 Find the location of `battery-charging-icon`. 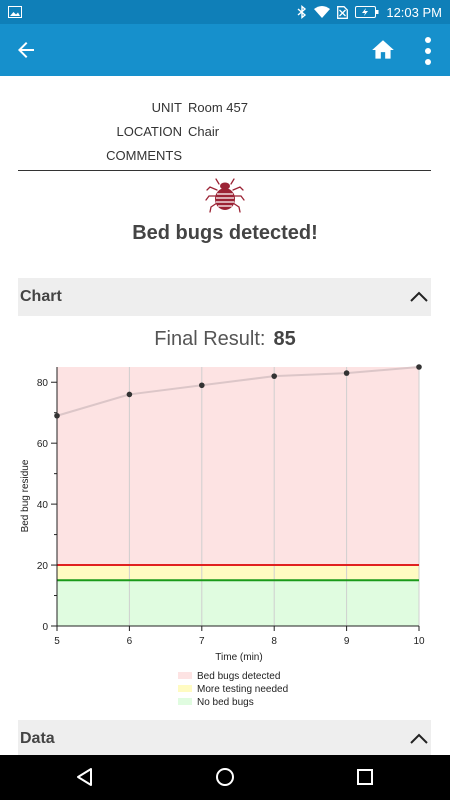

battery-charging-icon is located at coordinates (367, 12).